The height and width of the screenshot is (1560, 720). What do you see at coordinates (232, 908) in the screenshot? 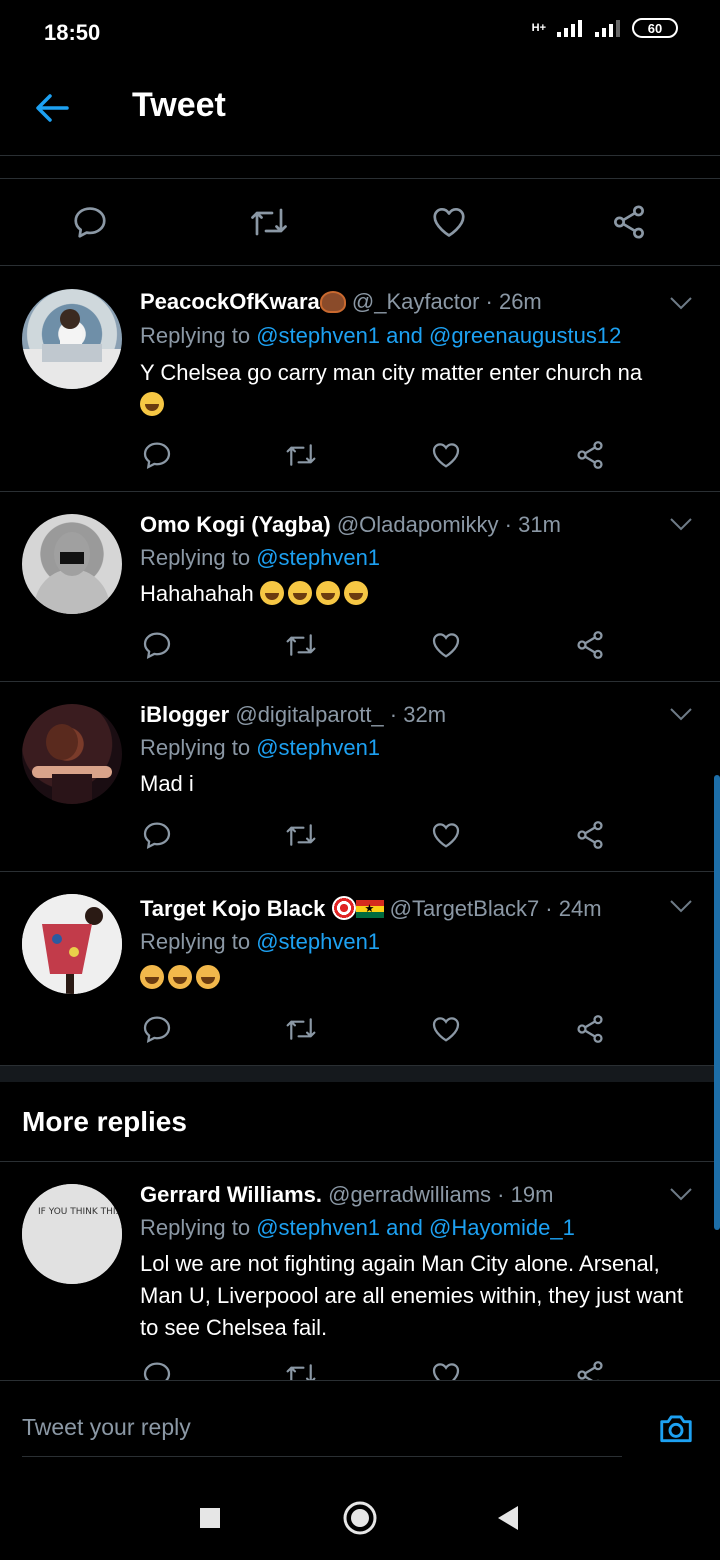
I see `display-name: Target Kojo Black` at bounding box center [232, 908].